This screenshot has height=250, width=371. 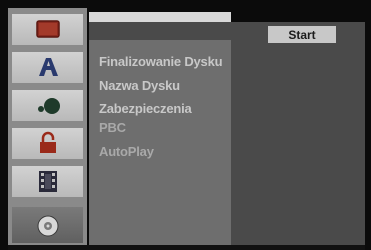 I want to click on language-icon, so click(x=48, y=67).